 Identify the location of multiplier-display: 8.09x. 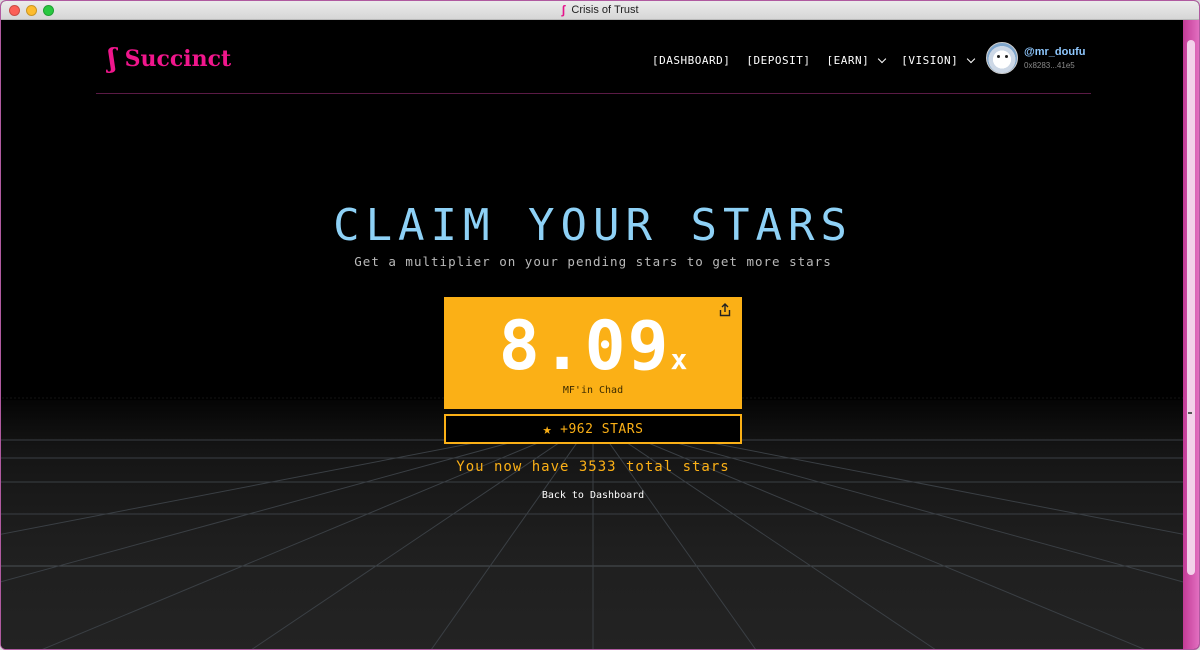
(593, 346).